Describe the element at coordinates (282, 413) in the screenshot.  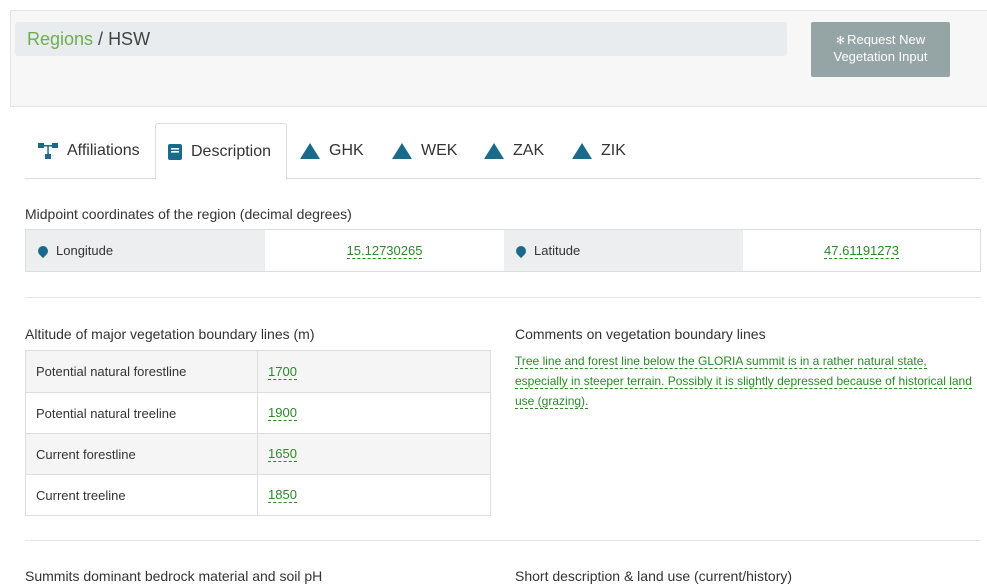
I see `row-value: 1900` at that location.